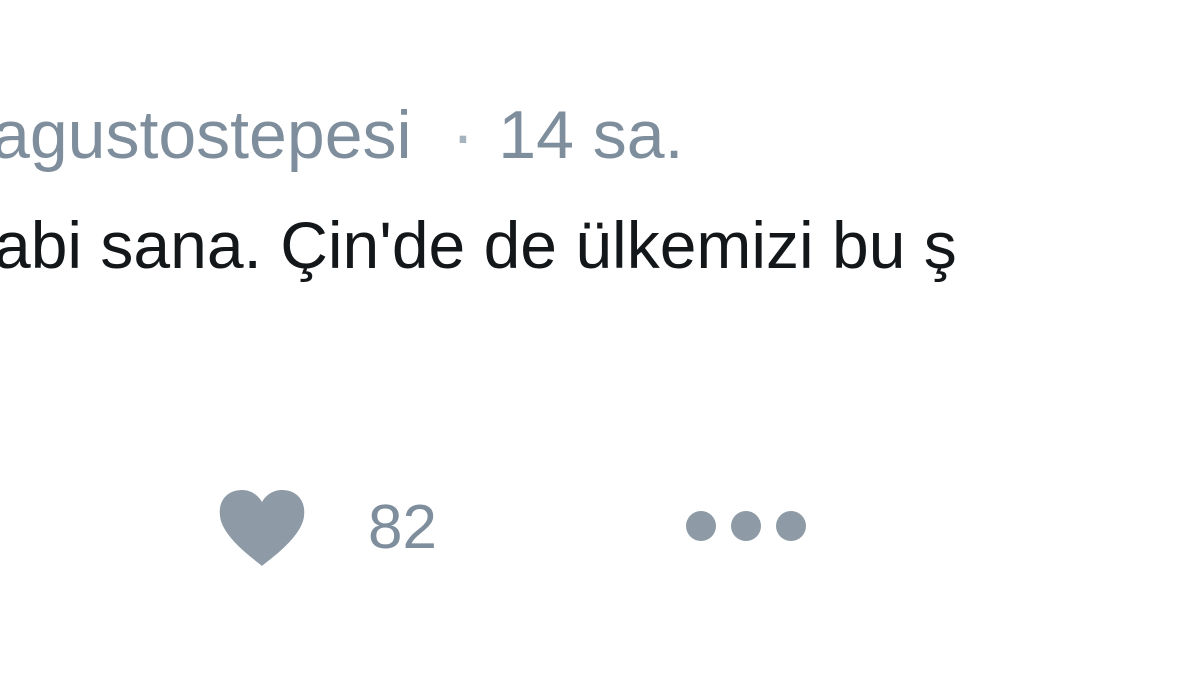  I want to click on tweet-actions: 82, so click(600, 530).